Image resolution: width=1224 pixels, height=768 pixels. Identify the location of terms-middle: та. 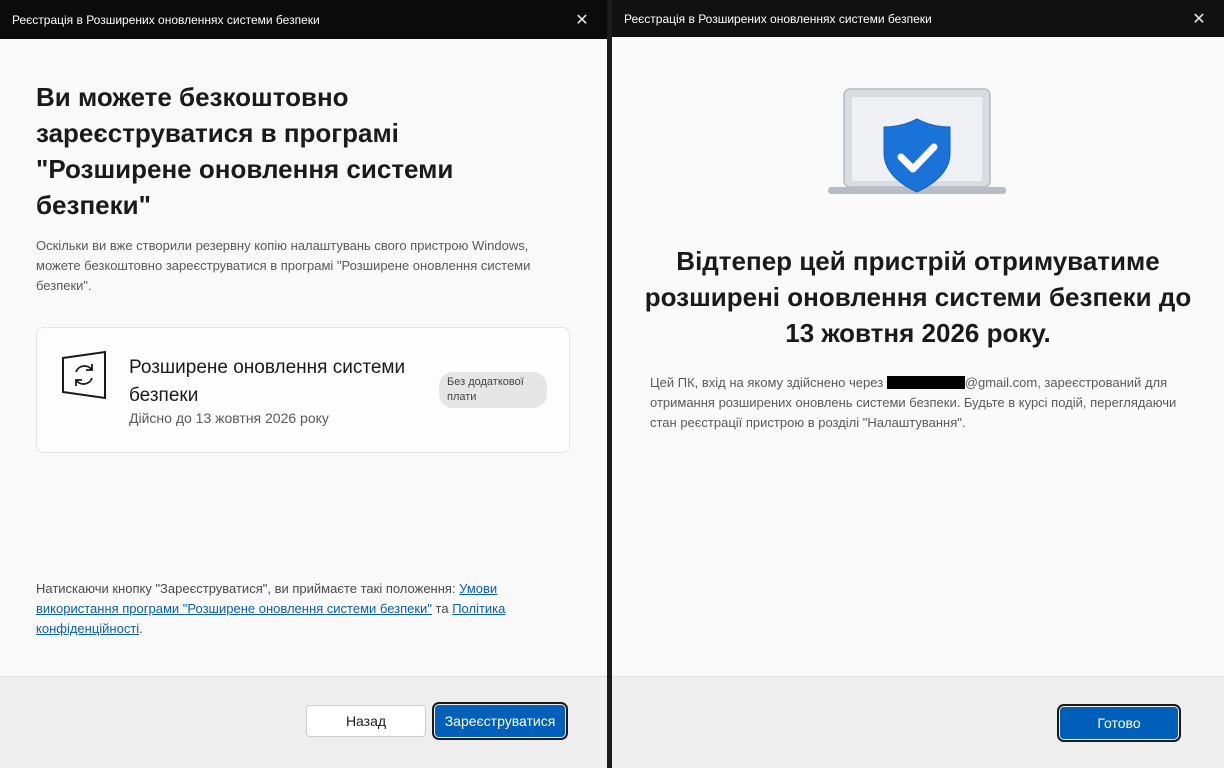
(442, 608).